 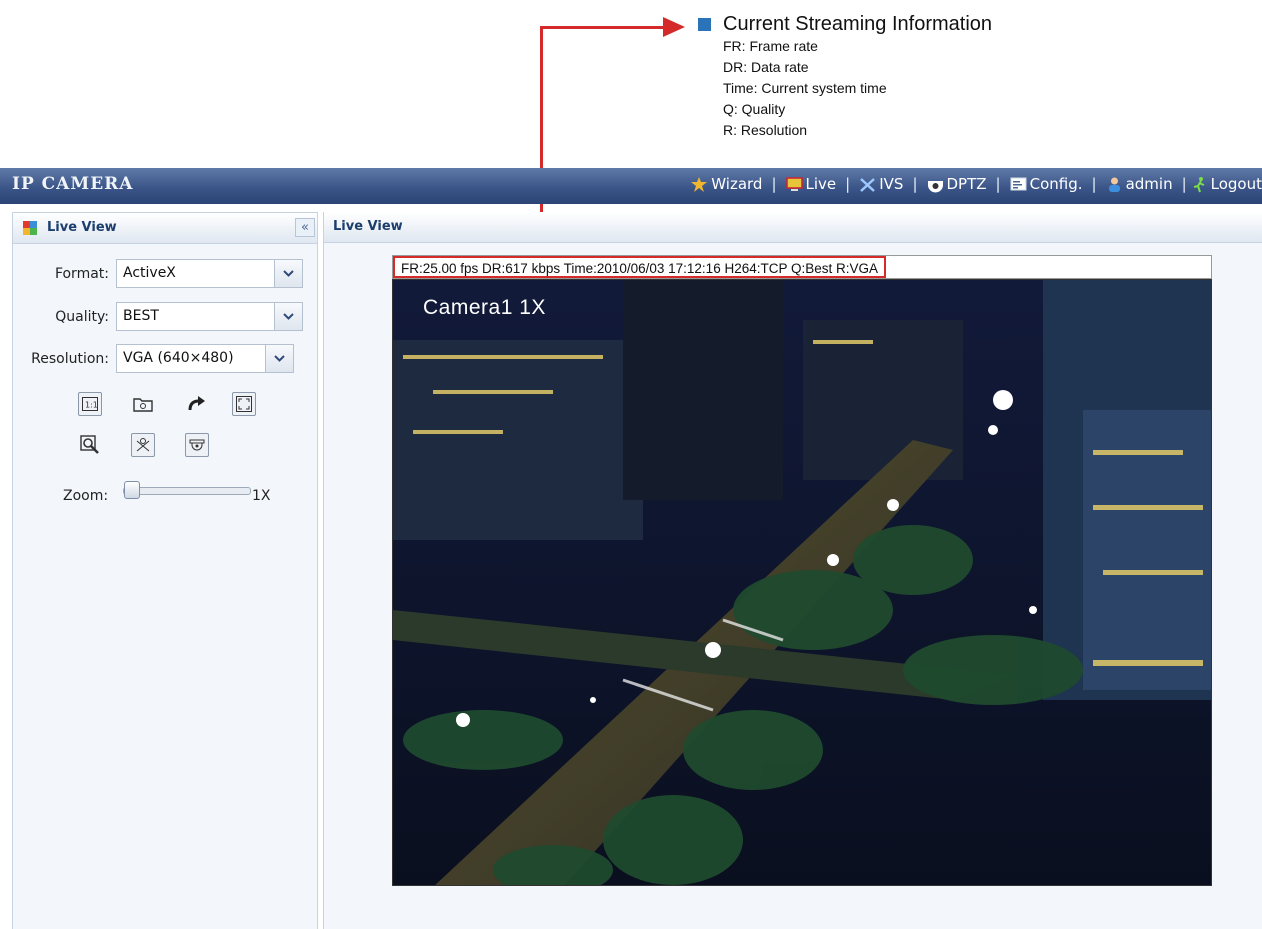 What do you see at coordinates (82, 316) in the screenshot?
I see `quality-label: Quality:` at bounding box center [82, 316].